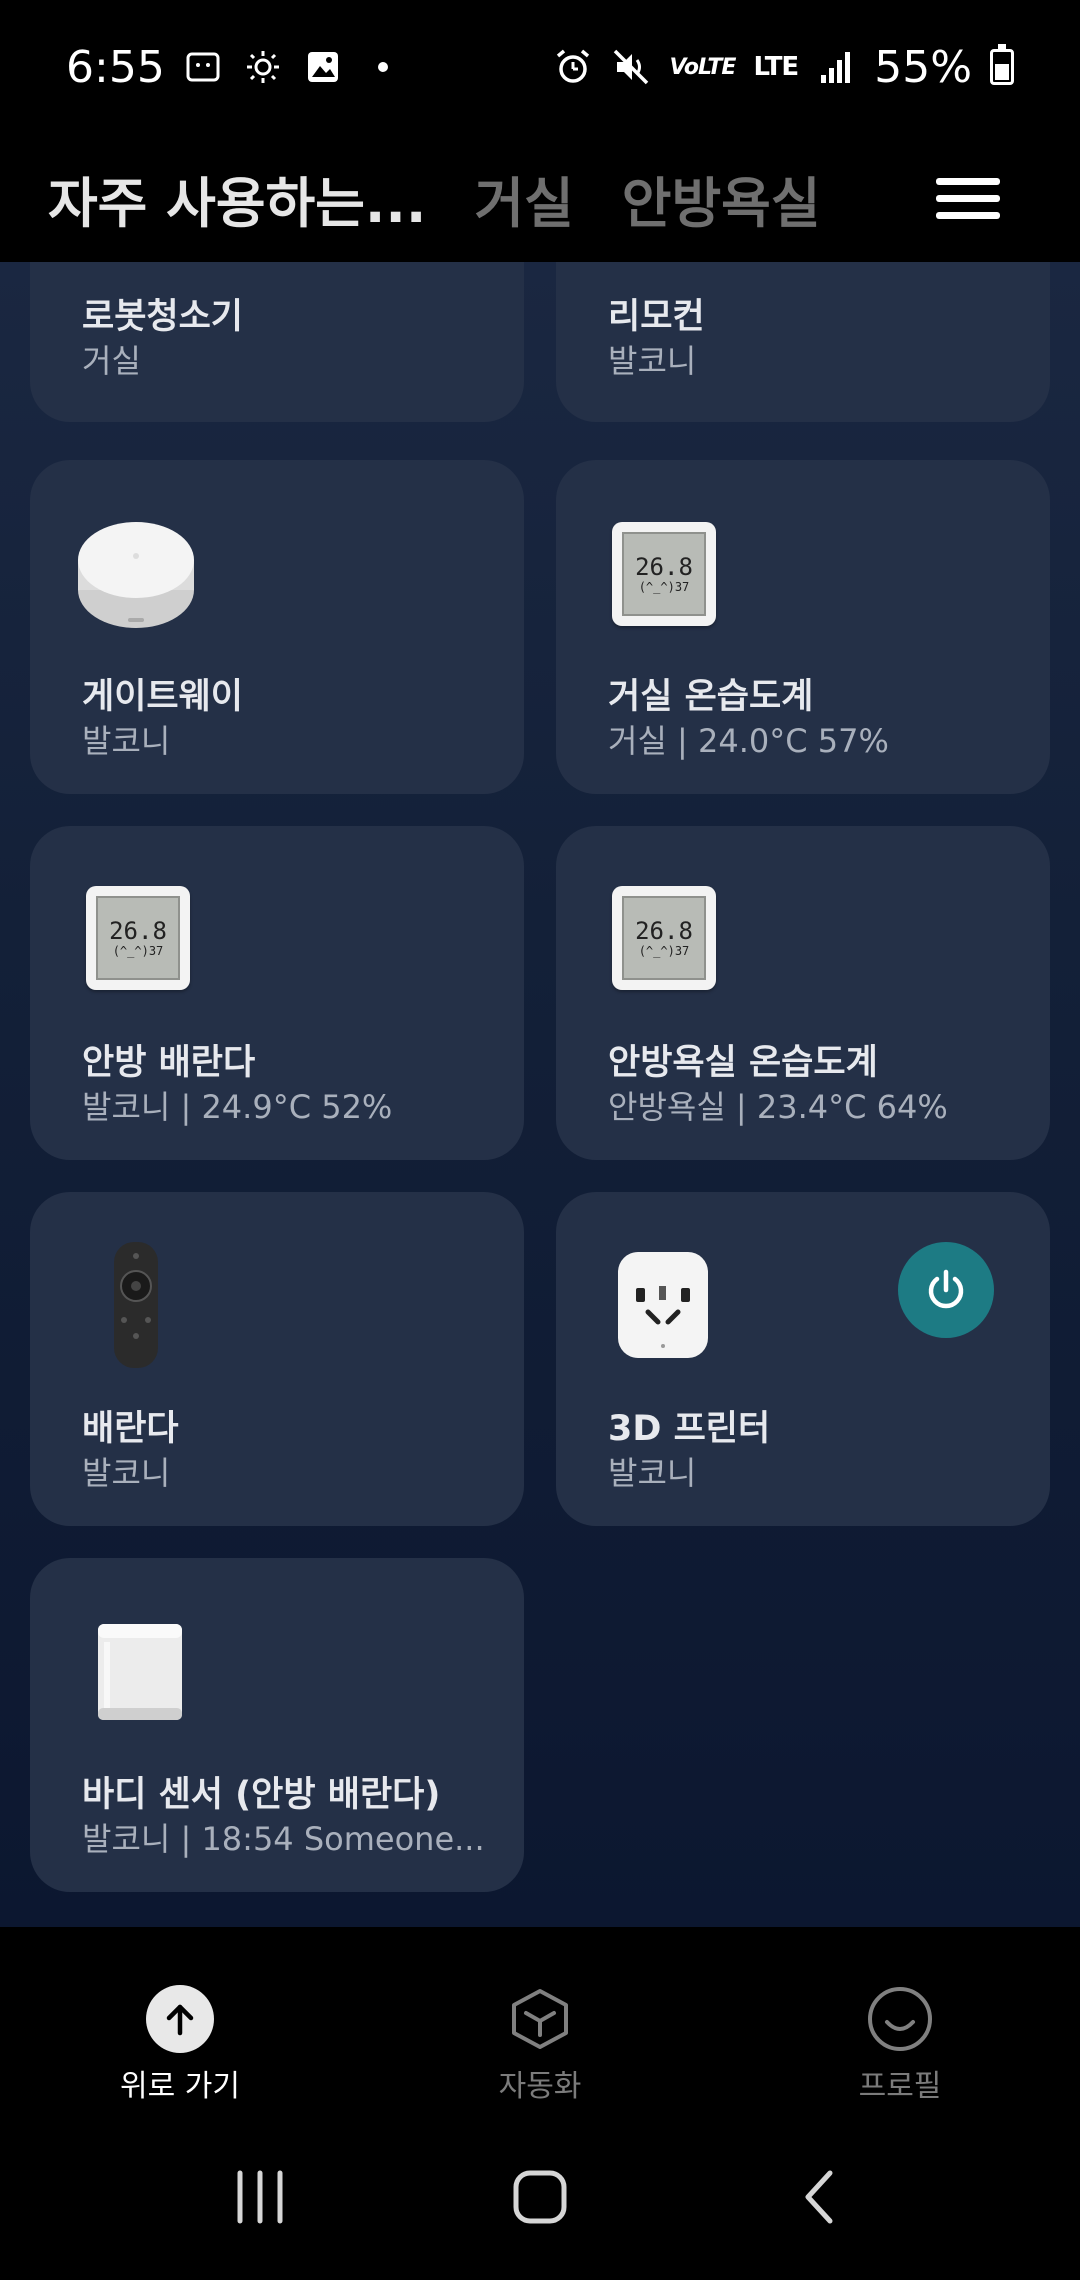  What do you see at coordinates (277, 993) in the screenshot?
I see `device-card-master-balcony: 26.8 (^_^)37 안방 배란다 발코니 | 24.9°C 52%` at bounding box center [277, 993].